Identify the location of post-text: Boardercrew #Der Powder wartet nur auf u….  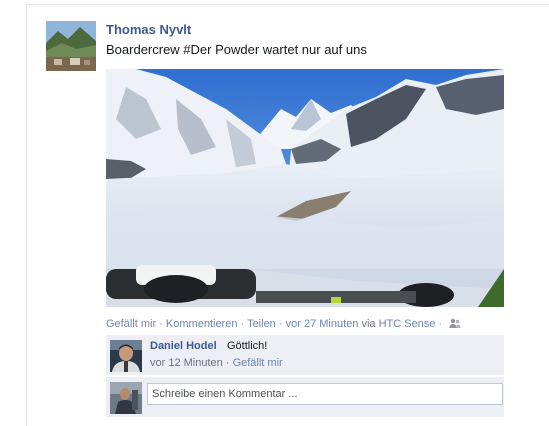
(236, 49).